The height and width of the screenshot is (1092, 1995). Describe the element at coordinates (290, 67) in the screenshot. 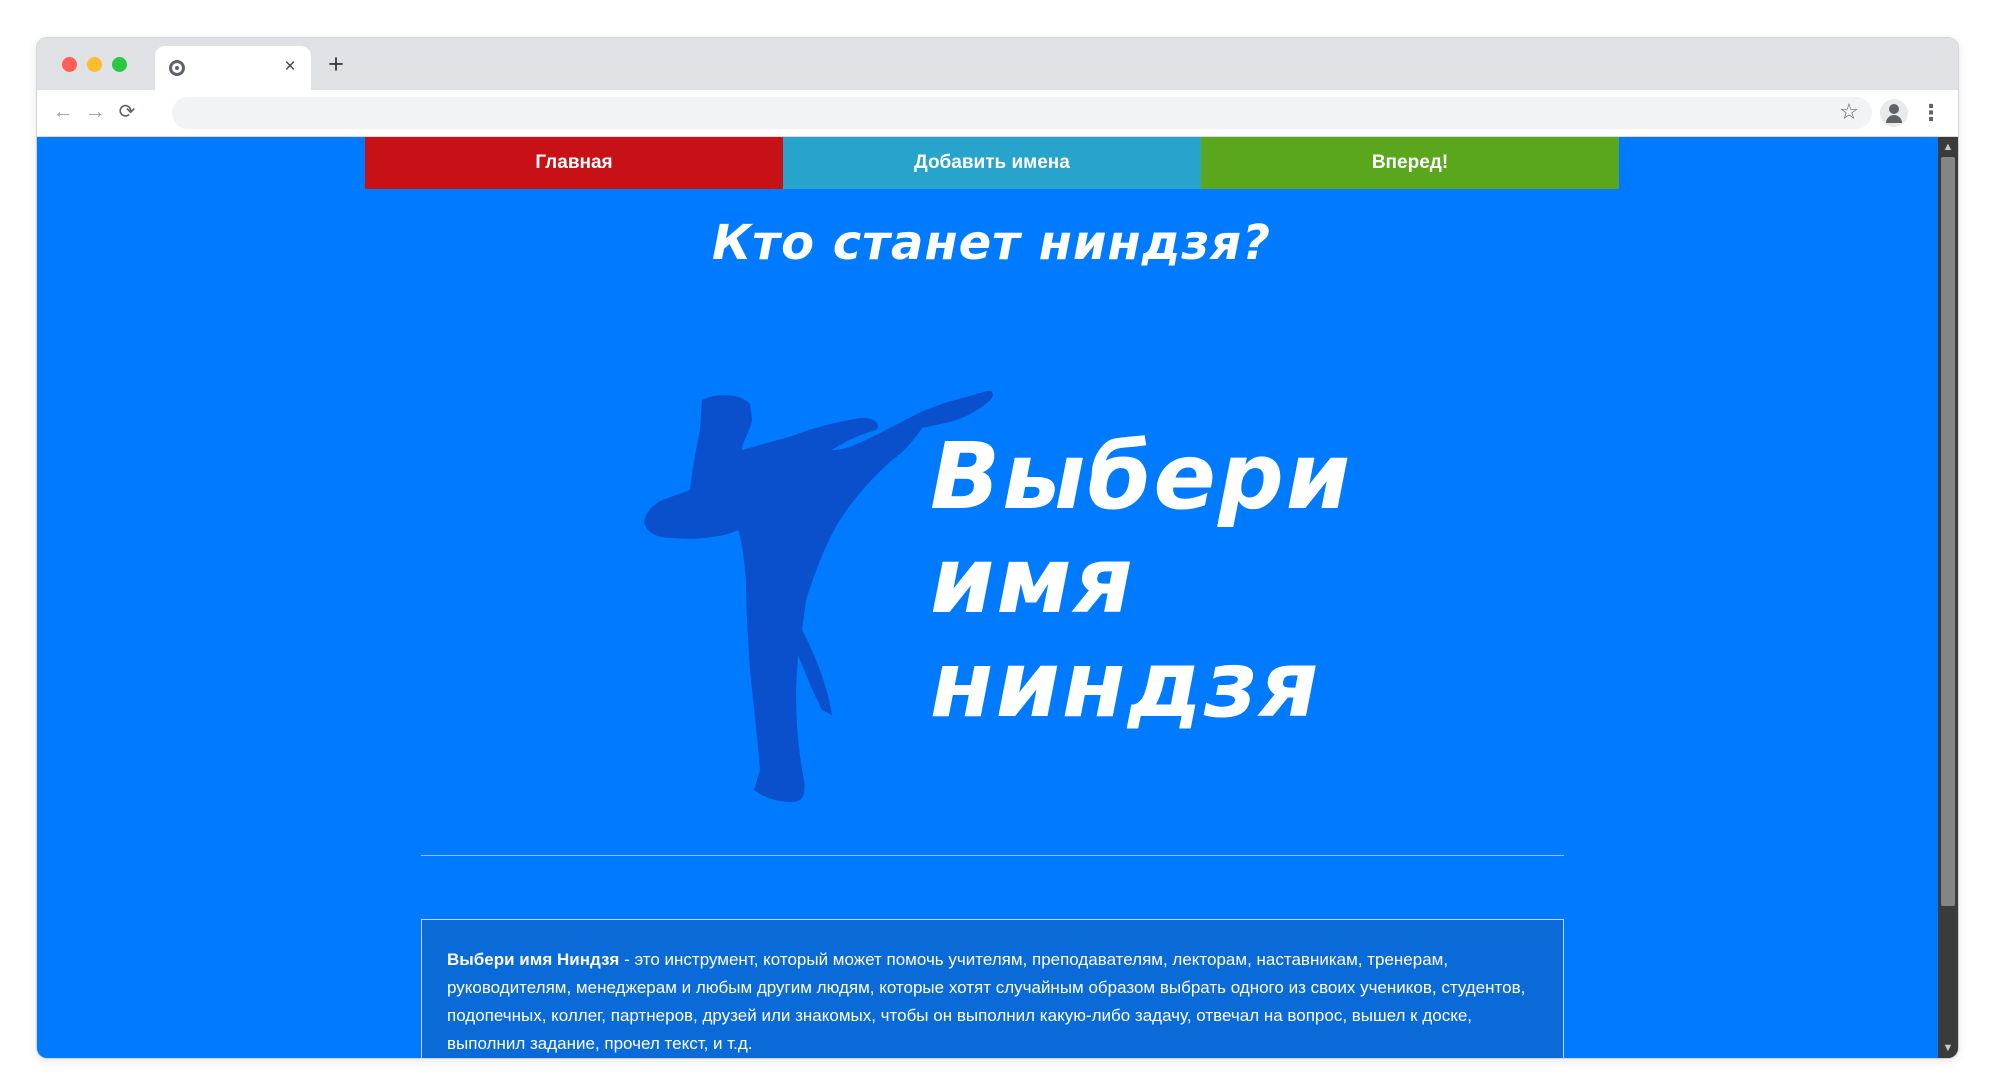

I see `tab-close-icon: ×` at that location.